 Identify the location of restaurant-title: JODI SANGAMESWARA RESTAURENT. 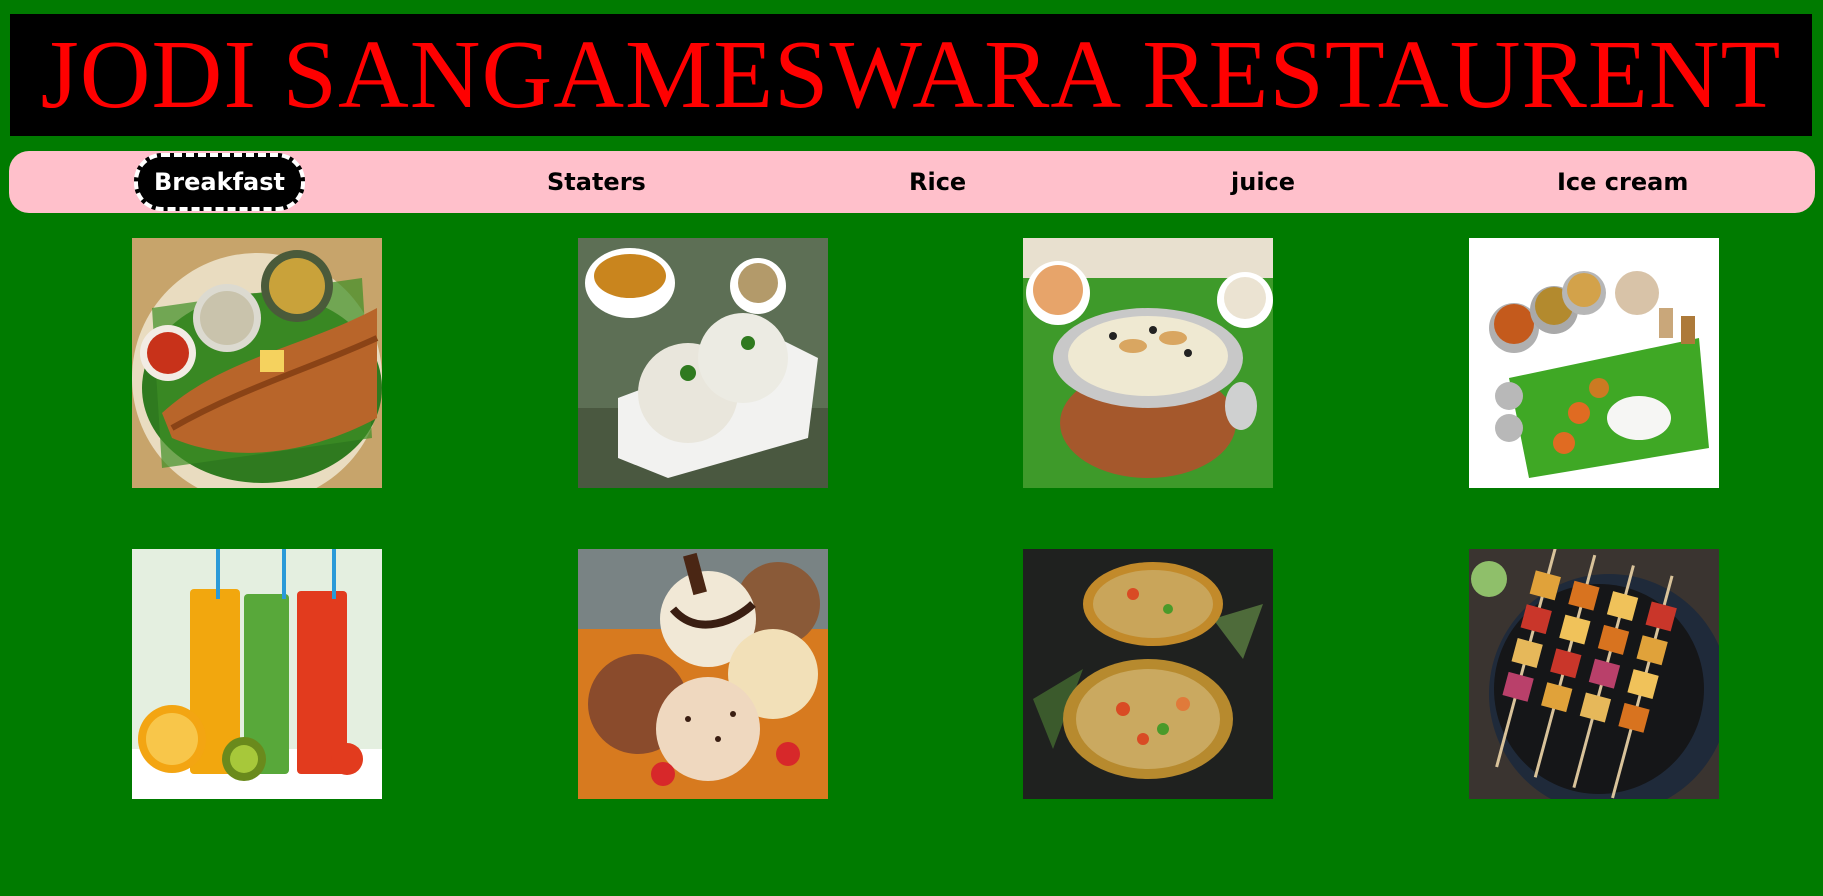
(911, 75).